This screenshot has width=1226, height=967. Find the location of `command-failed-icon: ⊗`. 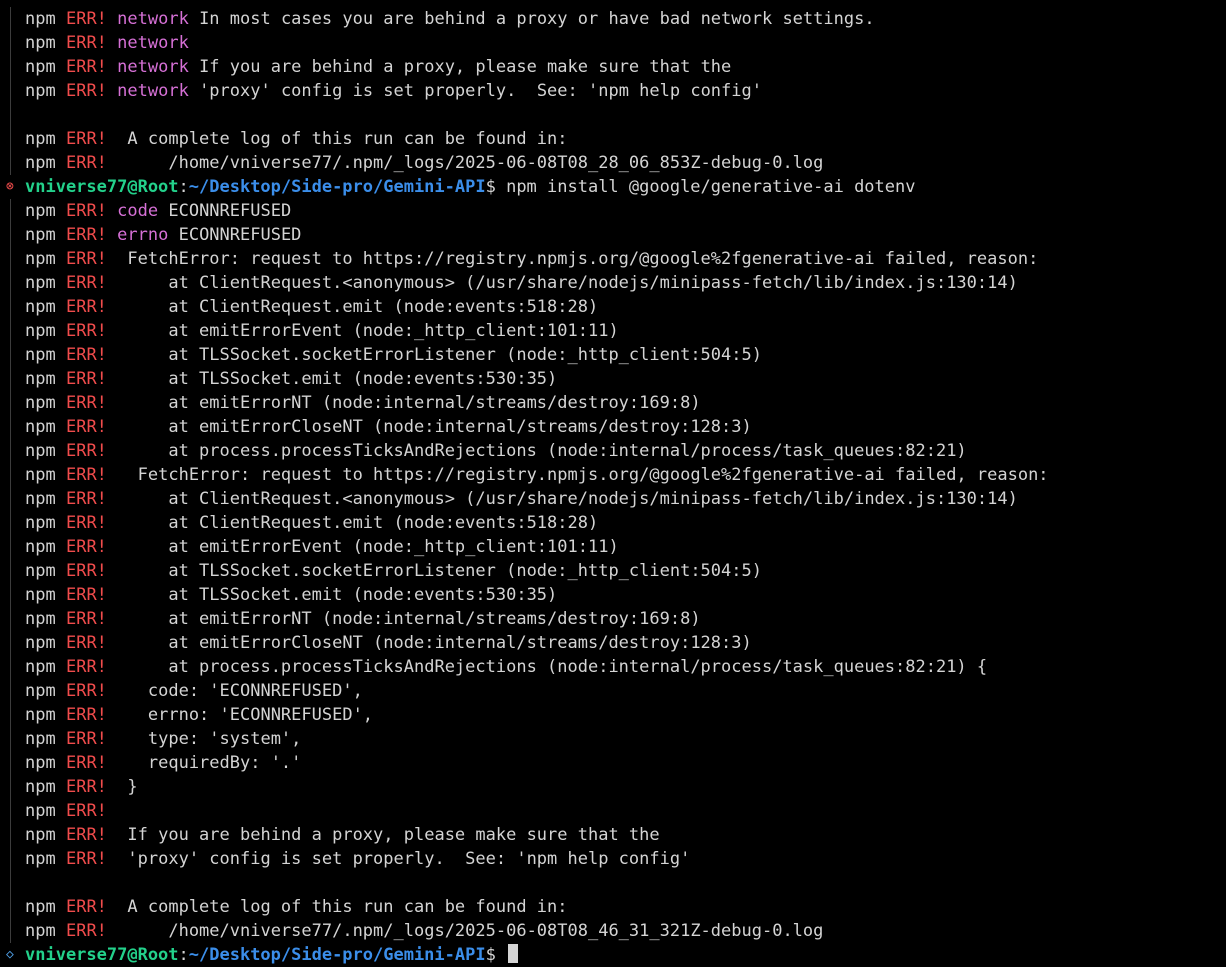

command-failed-icon: ⊗ is located at coordinates (10, 187).